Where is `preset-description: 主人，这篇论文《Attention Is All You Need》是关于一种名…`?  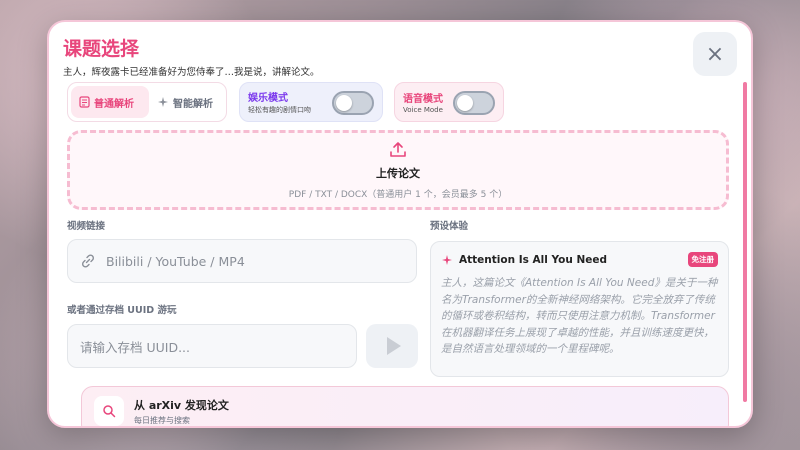 preset-description: 主人，这篇论文《Attention Is All You Need》是关于一种名… is located at coordinates (579, 316).